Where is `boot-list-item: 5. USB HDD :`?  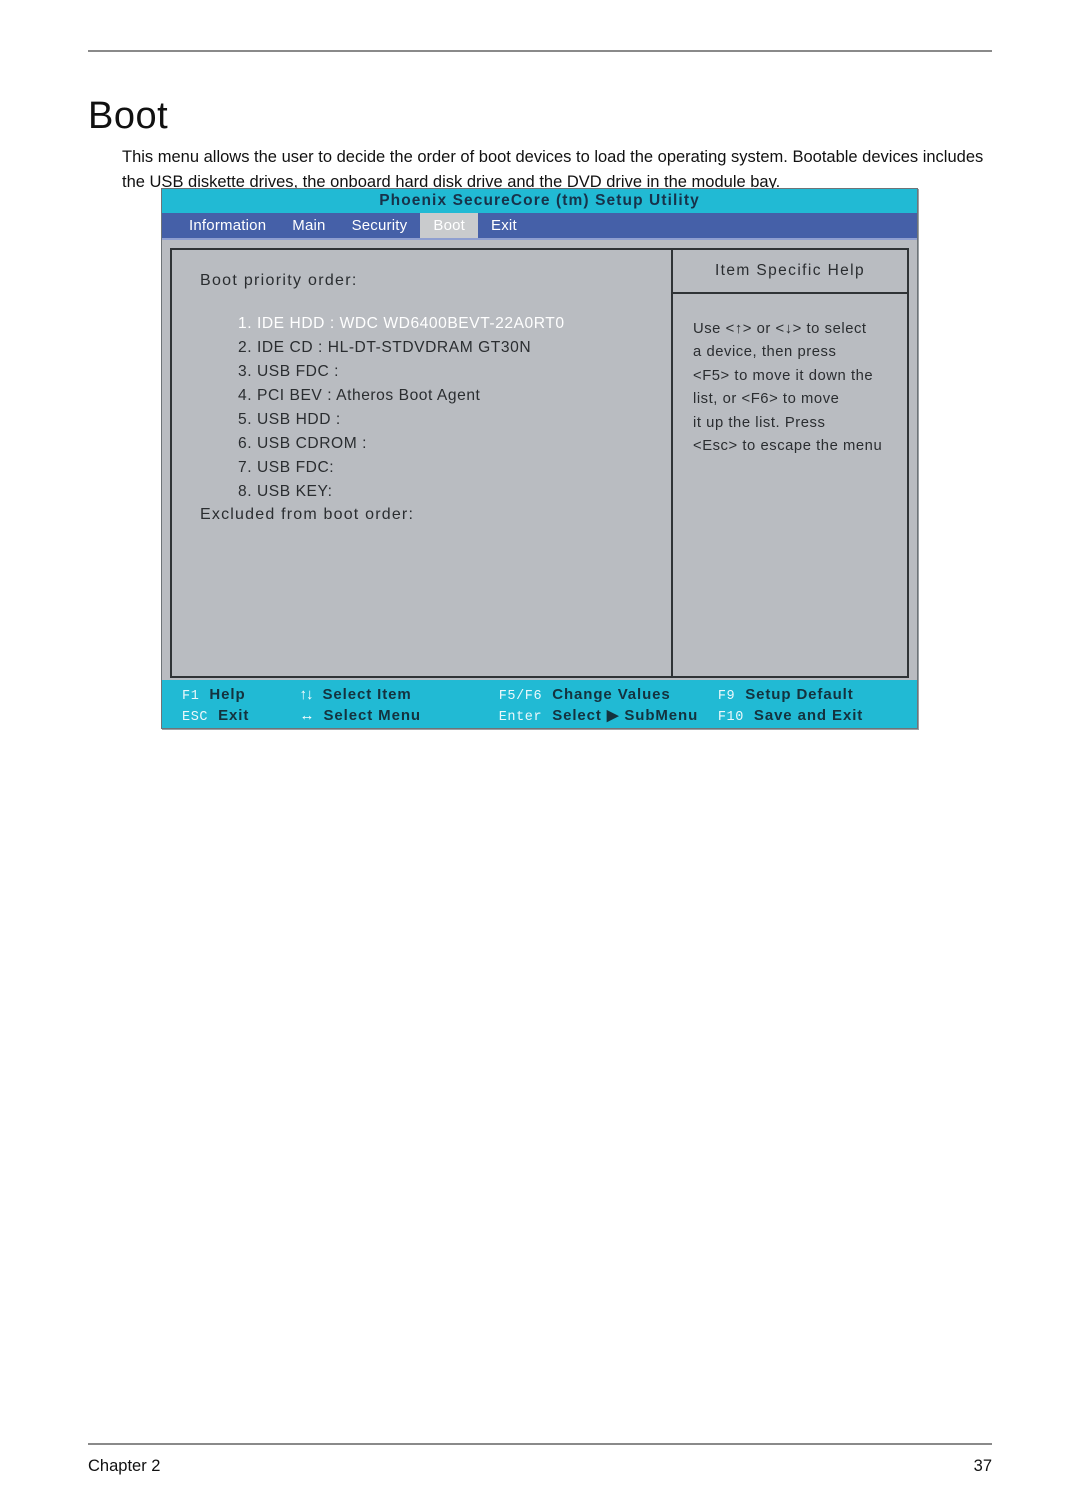 boot-list-item: 5. USB HDD : is located at coordinates (454, 420).